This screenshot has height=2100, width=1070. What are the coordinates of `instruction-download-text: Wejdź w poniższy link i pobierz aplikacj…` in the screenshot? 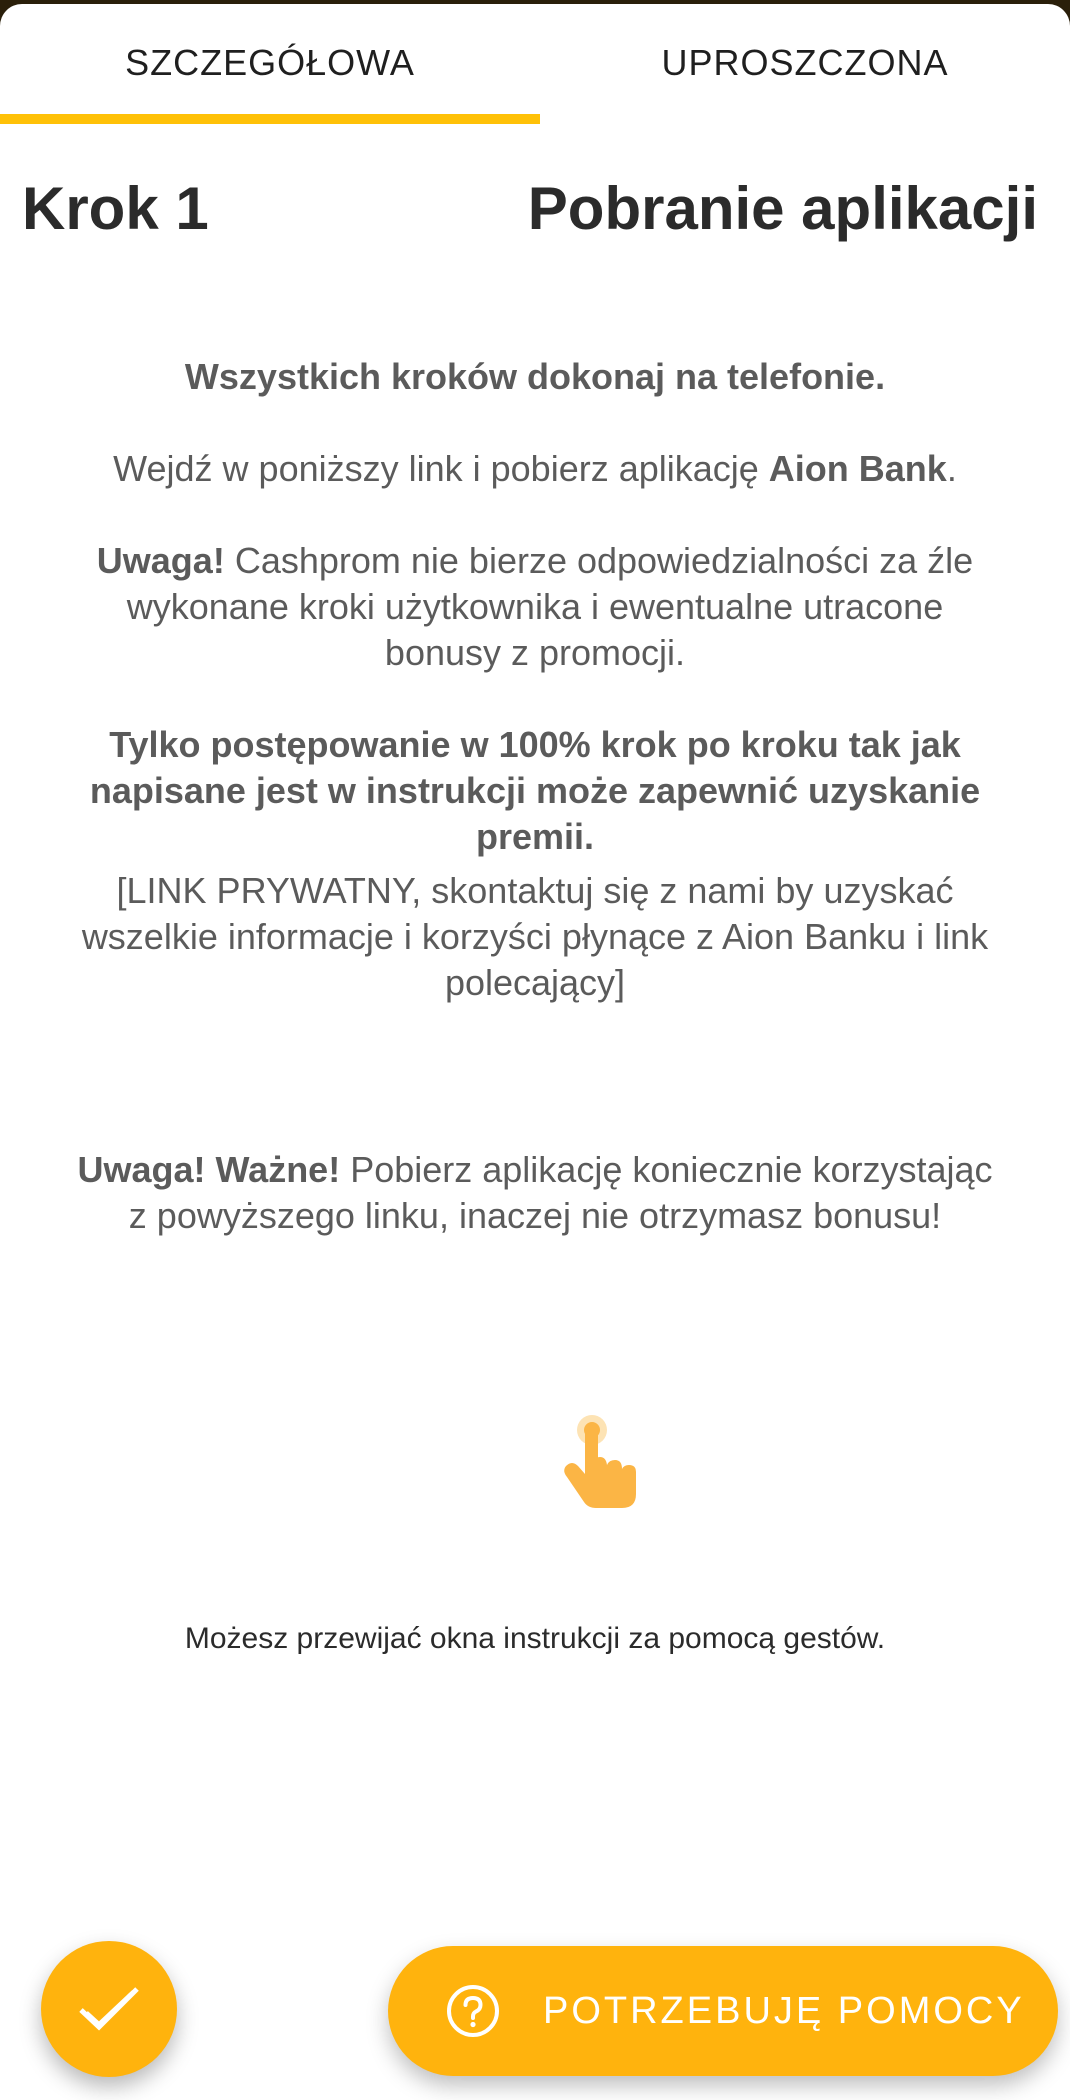 It's located at (441, 468).